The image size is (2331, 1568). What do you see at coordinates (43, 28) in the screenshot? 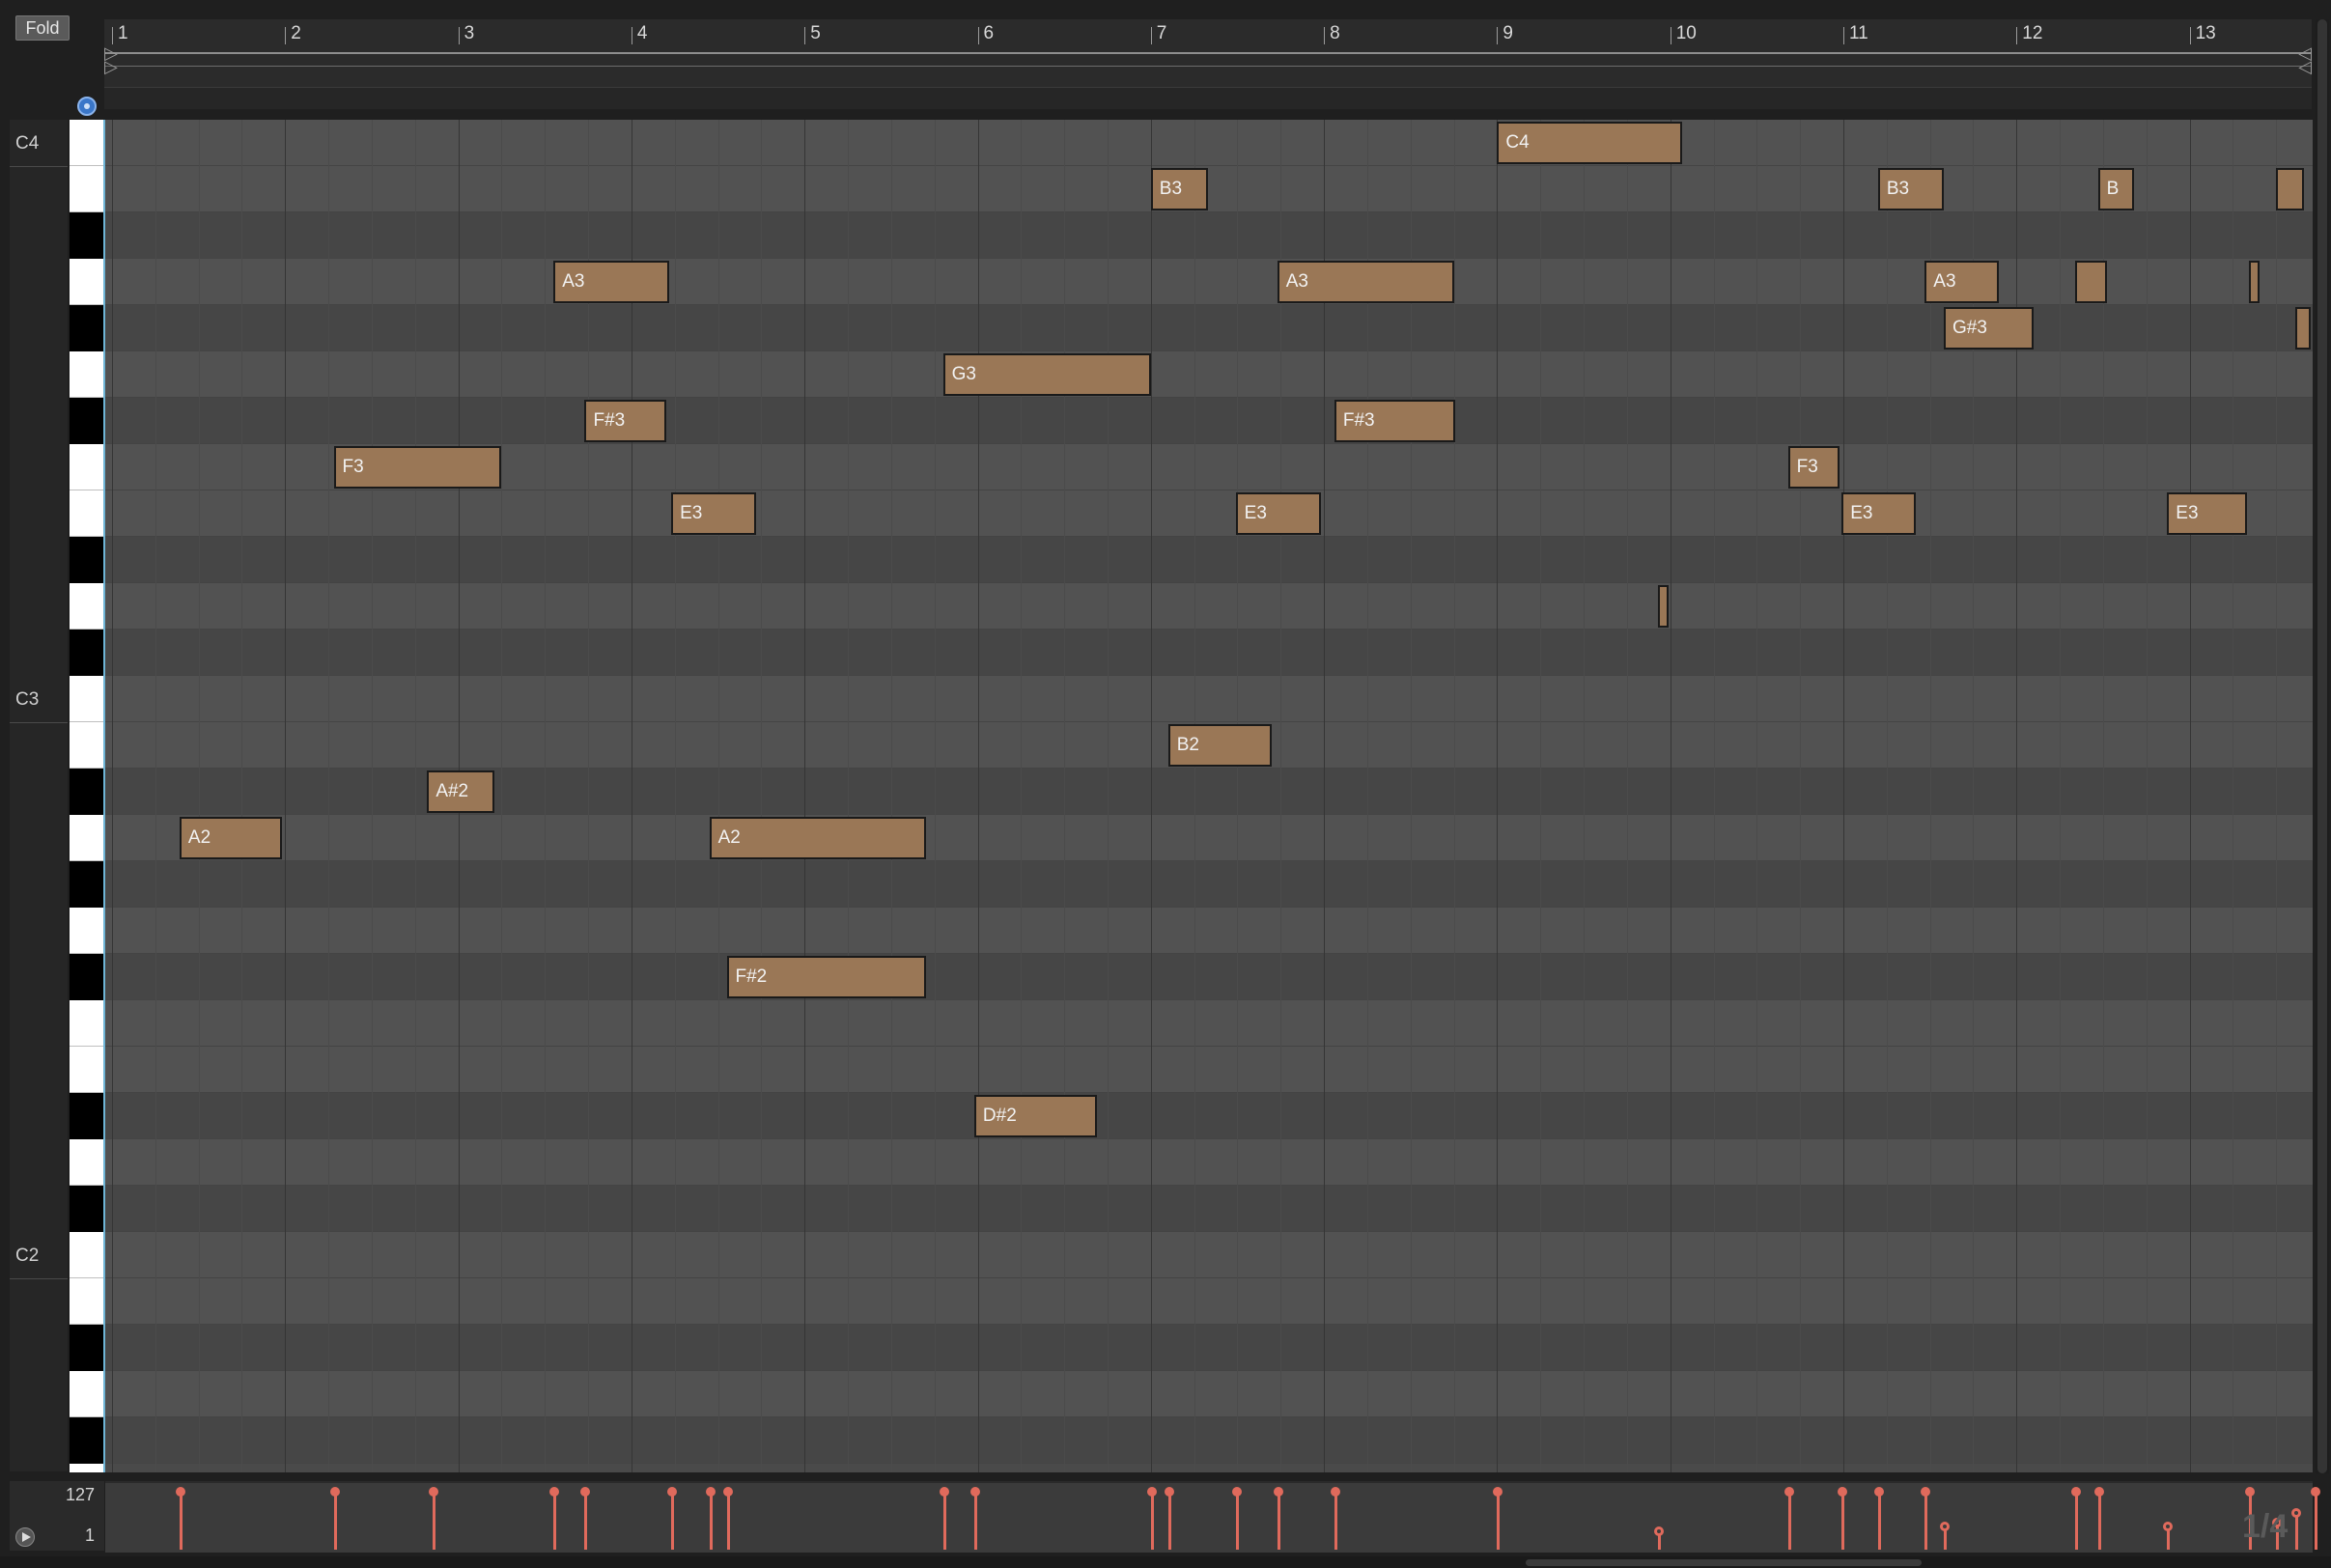
I see `fold-button: Fold` at bounding box center [43, 28].